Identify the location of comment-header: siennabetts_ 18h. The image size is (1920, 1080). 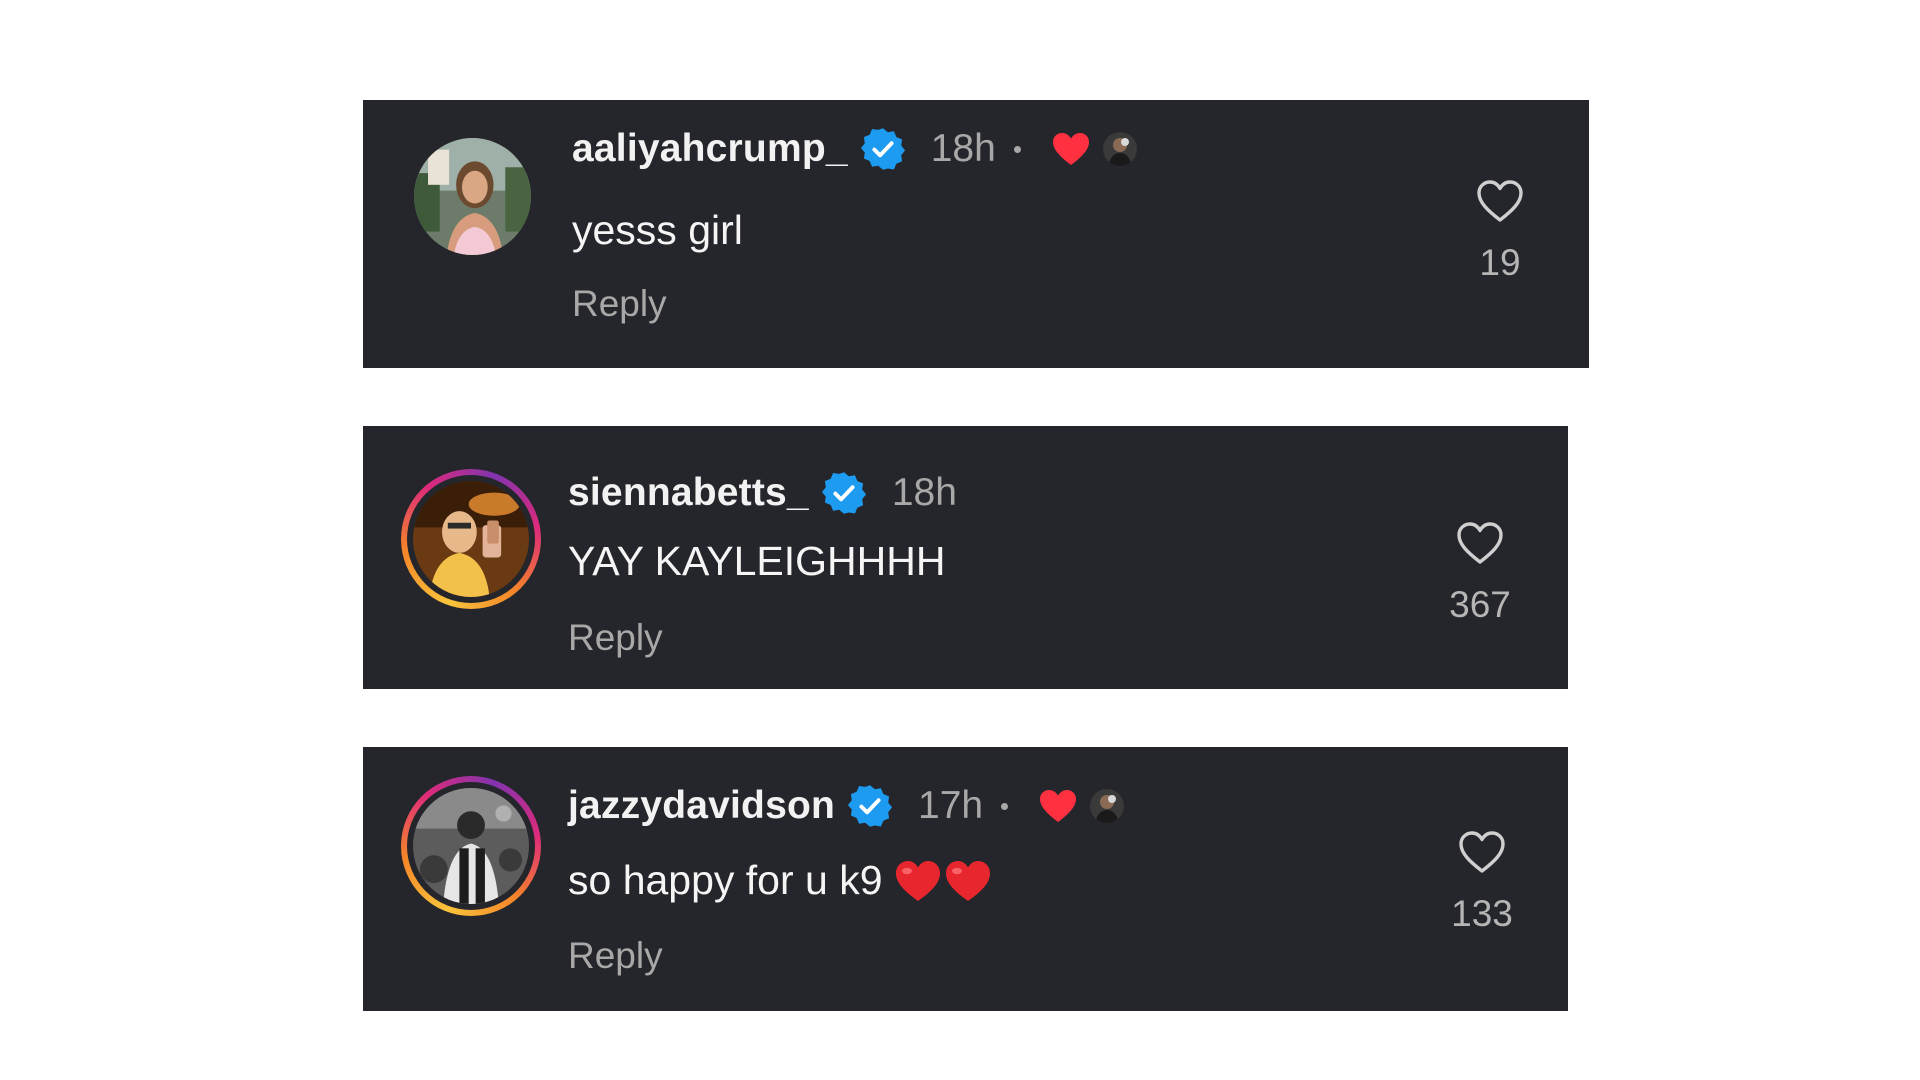
(762, 493).